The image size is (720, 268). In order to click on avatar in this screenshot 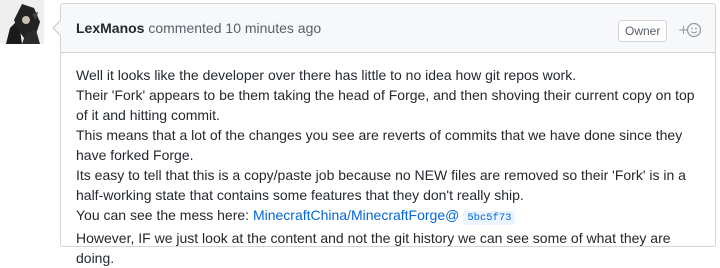, I will do `click(22, 22)`.